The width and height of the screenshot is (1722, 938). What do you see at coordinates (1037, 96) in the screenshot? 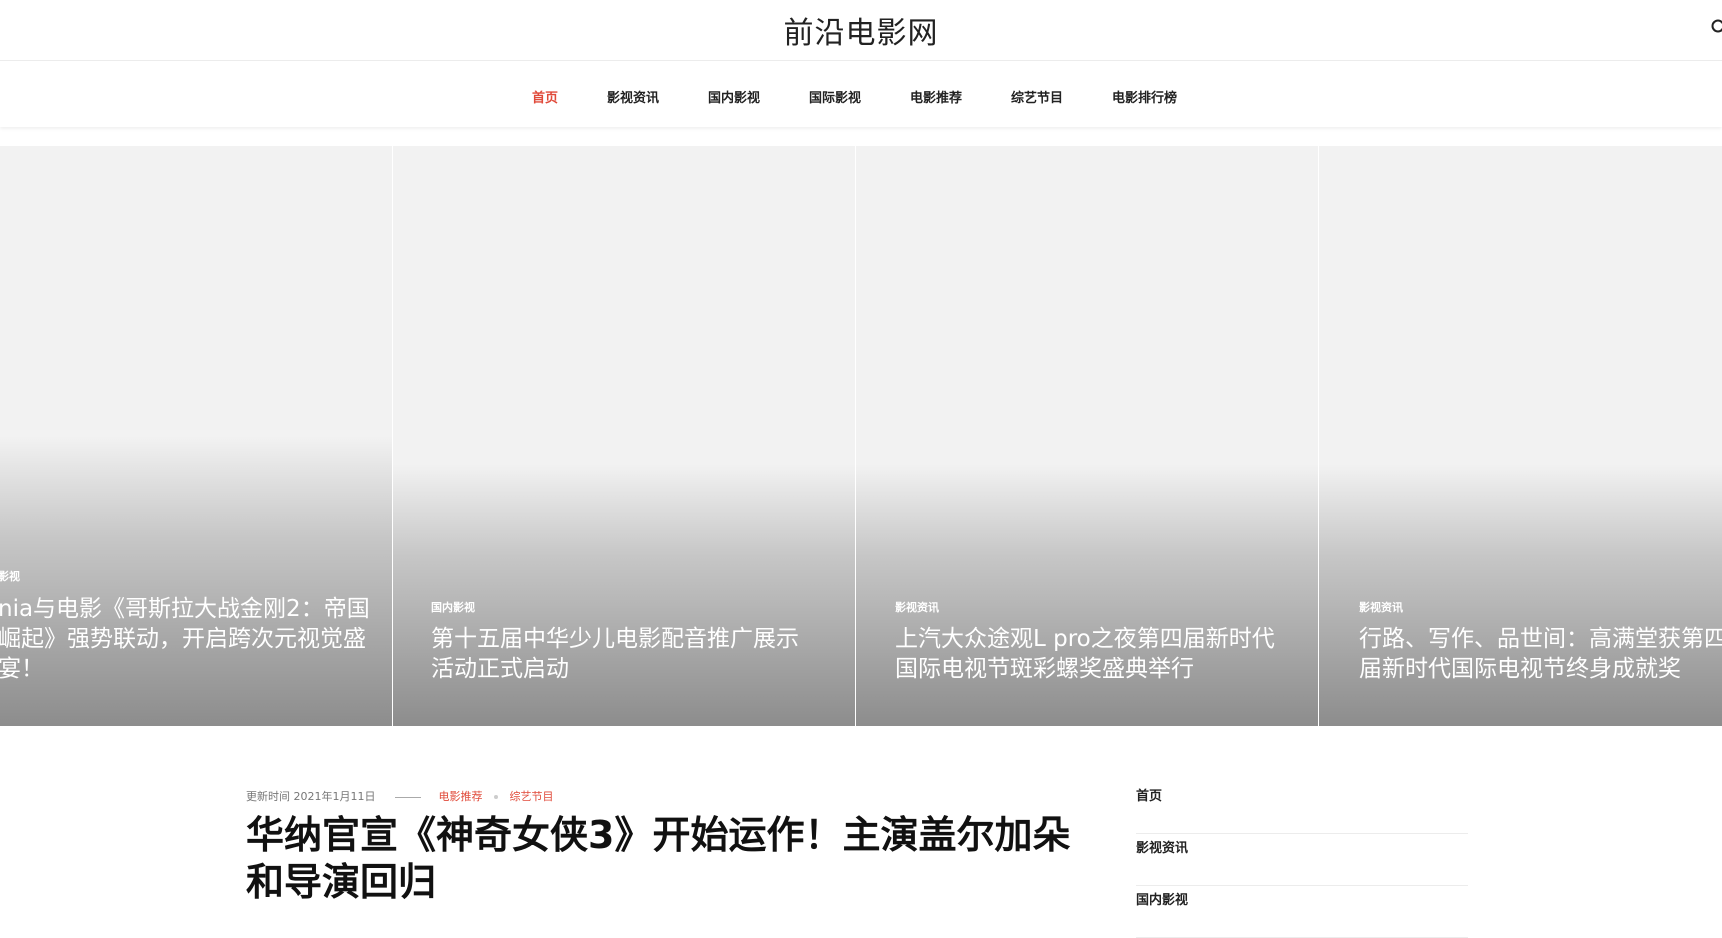
I see `nav-item-variety: 综艺节目` at bounding box center [1037, 96].